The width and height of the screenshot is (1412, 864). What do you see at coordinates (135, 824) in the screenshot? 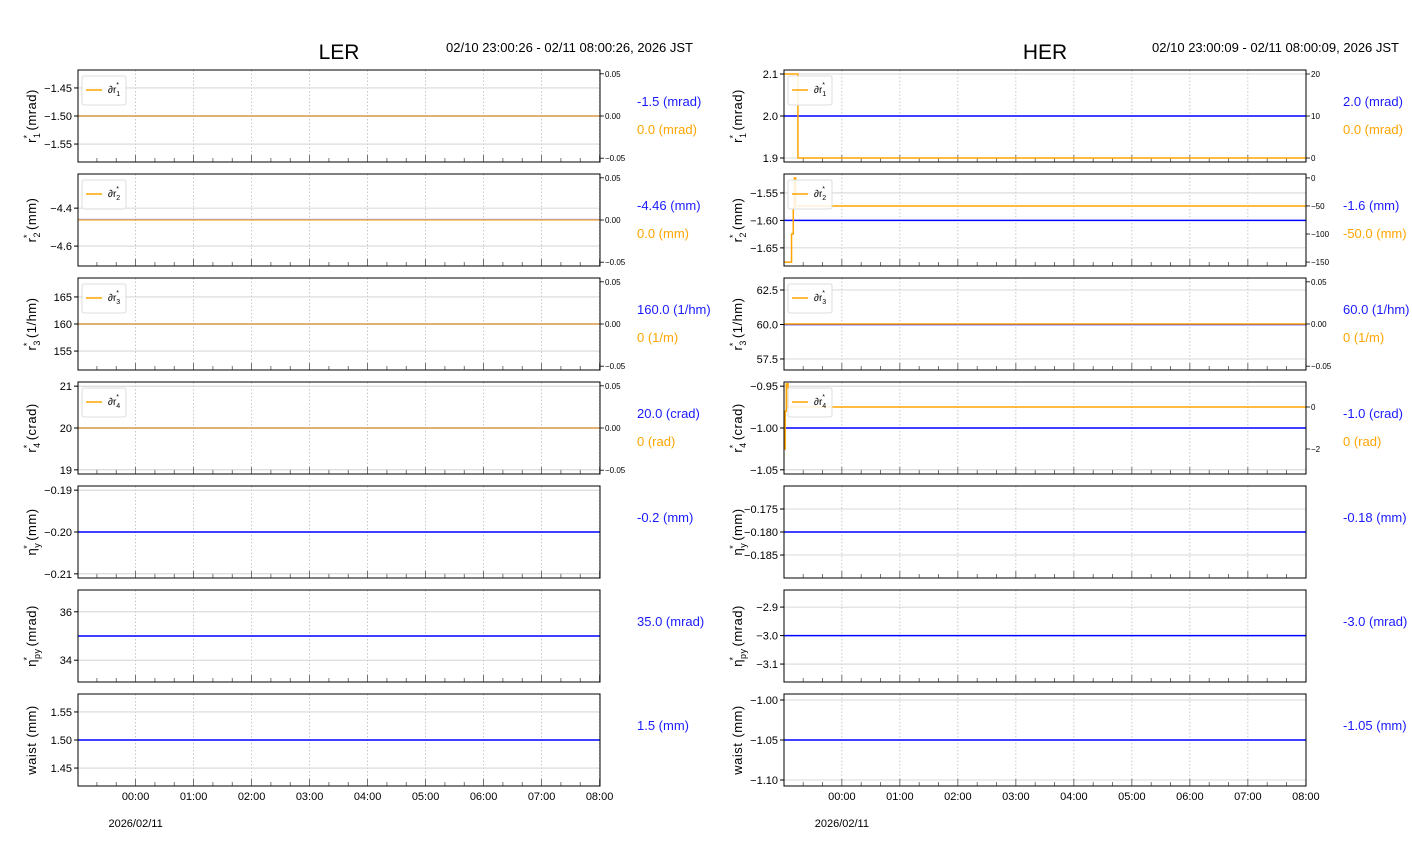
I see `date-label: 2026/02/11` at bounding box center [135, 824].